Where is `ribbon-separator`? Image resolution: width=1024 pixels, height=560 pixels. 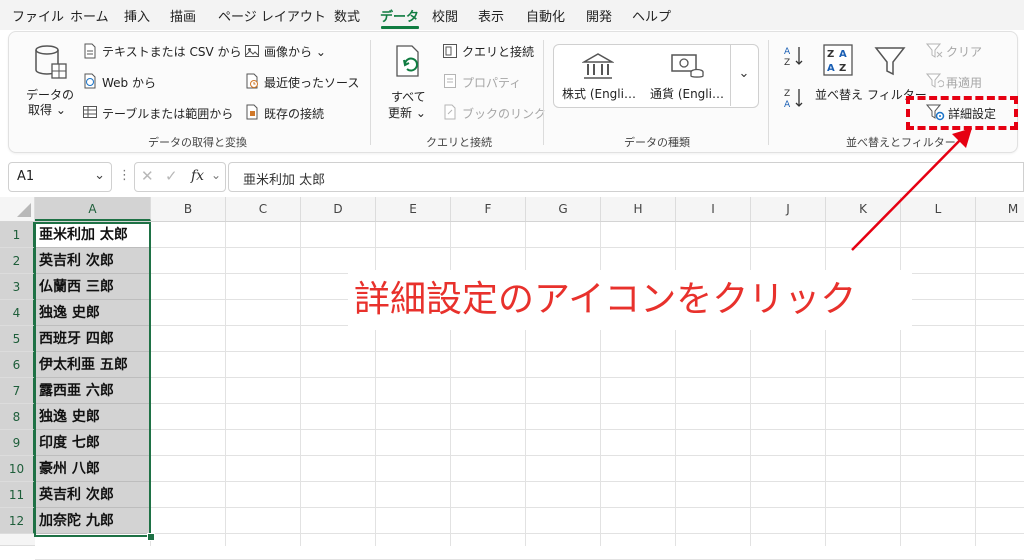 ribbon-separator is located at coordinates (768, 92).